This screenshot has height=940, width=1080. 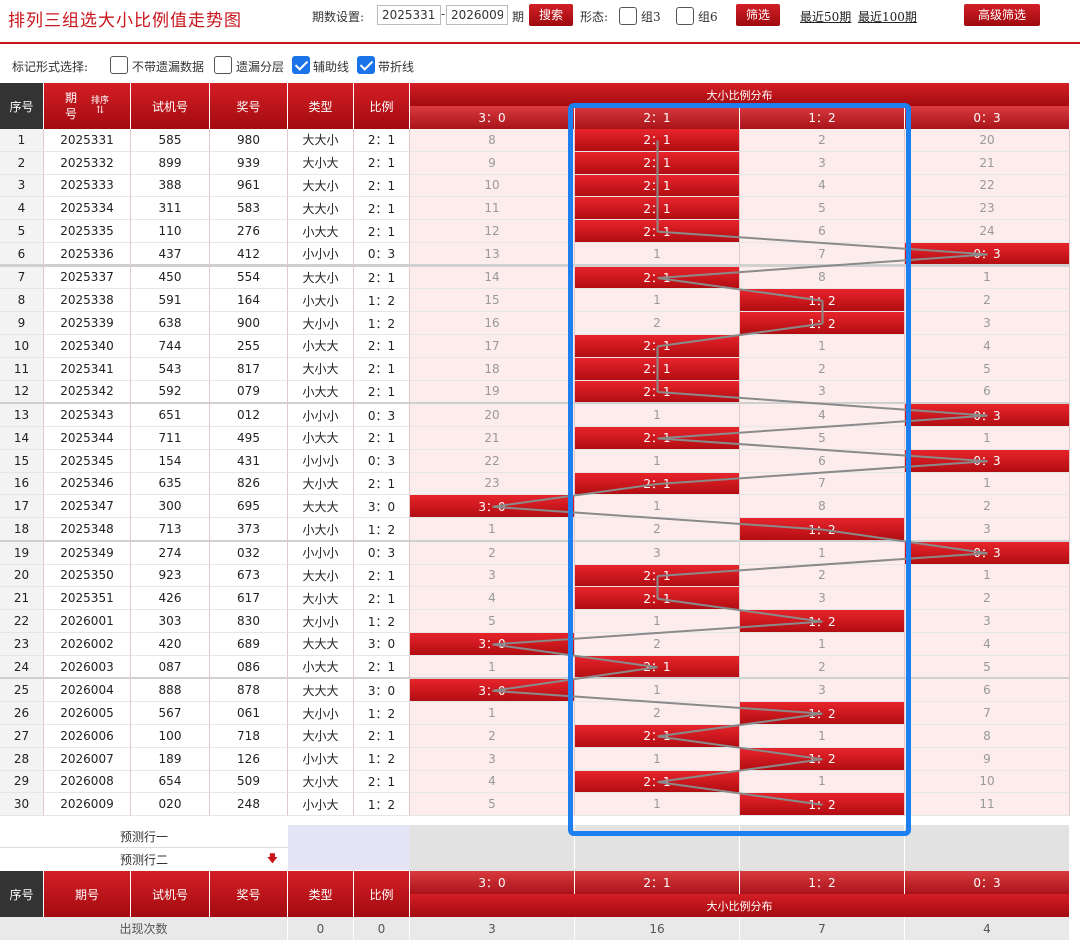 I want to click on cell-ratio: 0：3, so click(x=382, y=553).